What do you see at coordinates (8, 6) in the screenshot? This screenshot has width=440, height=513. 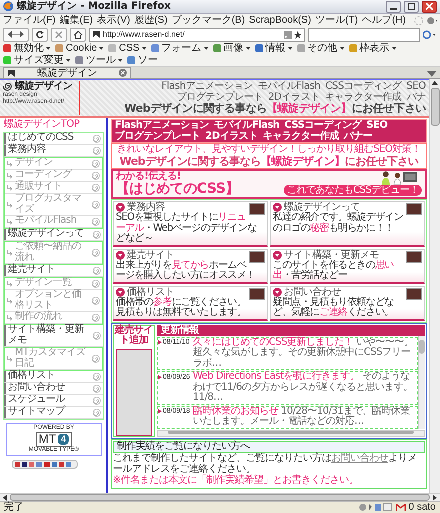 I see `browser-logo-icon` at bounding box center [8, 6].